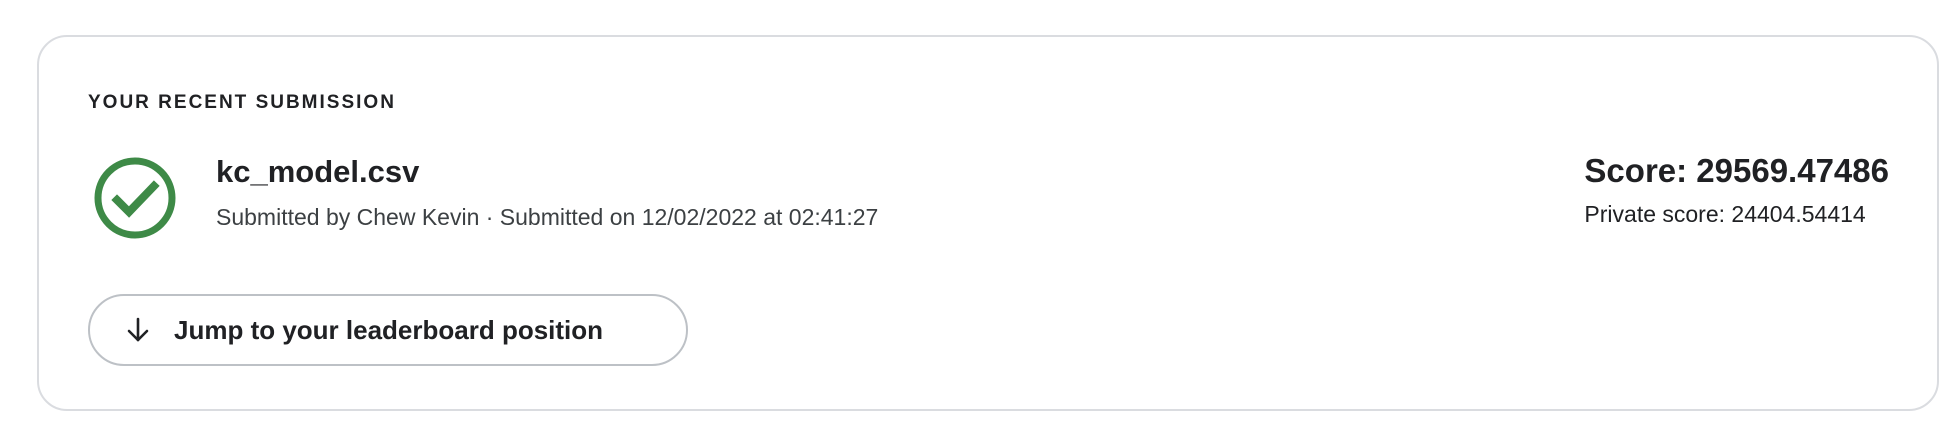  I want to click on private-score: Private score: 24404.54414, so click(1725, 214).